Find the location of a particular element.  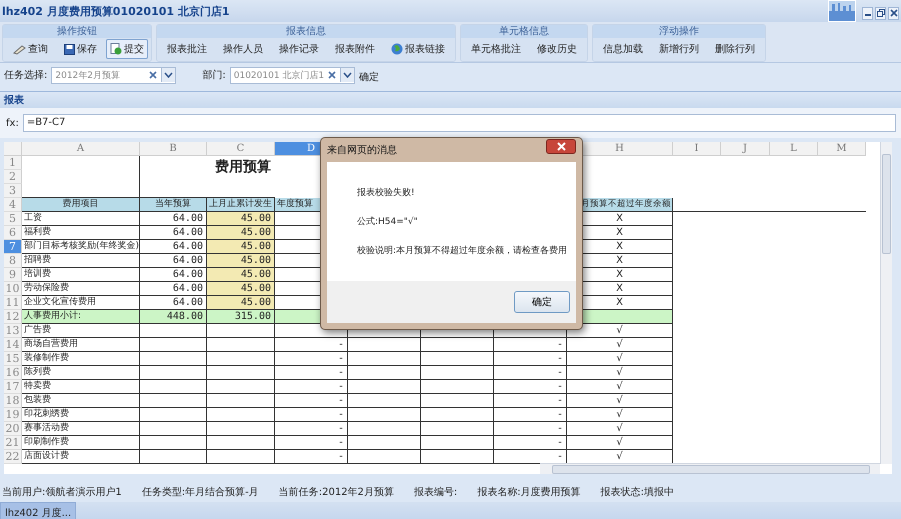

table-cell: 劳动保险费 is located at coordinates (81, 289).